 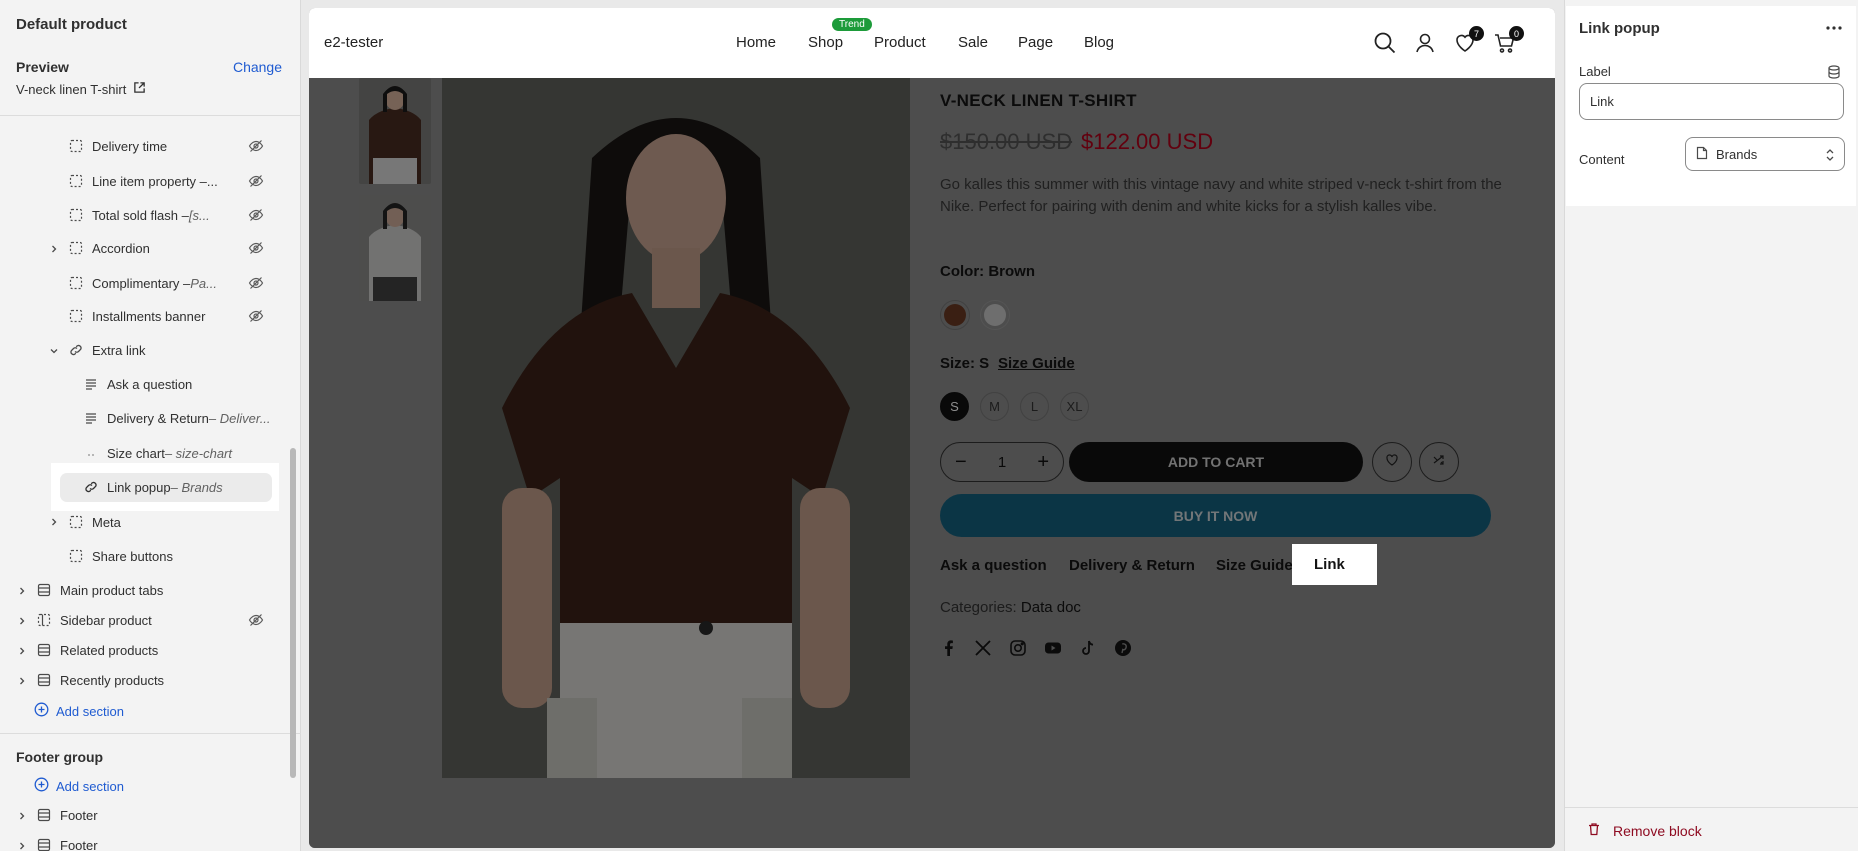 What do you see at coordinates (99, 590) in the screenshot?
I see `tree-item-main-product-tabs: Main product tabs` at bounding box center [99, 590].